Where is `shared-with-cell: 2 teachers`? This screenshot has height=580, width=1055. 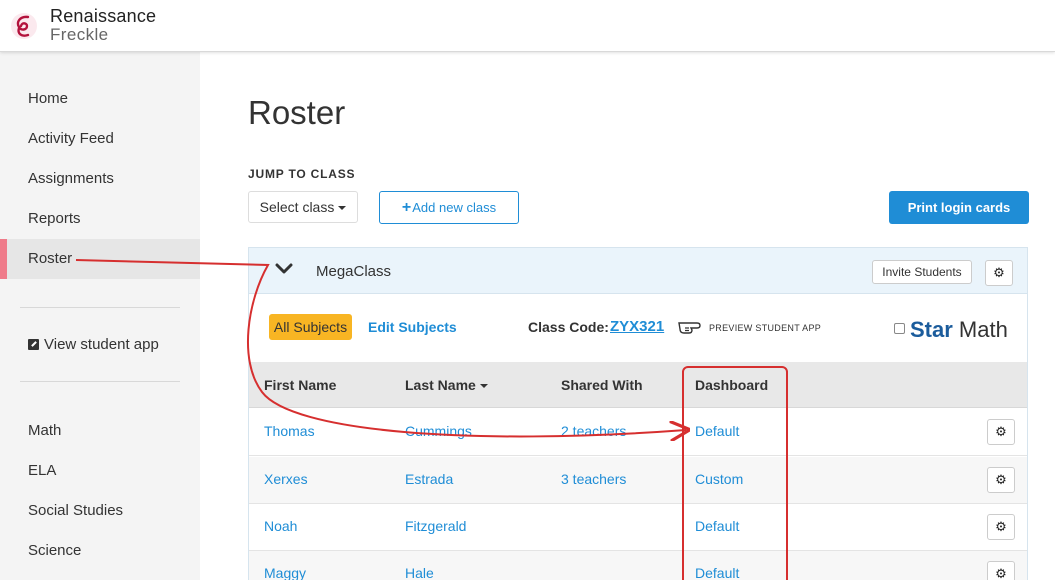
shared-with-cell: 2 teachers is located at coordinates (593, 431).